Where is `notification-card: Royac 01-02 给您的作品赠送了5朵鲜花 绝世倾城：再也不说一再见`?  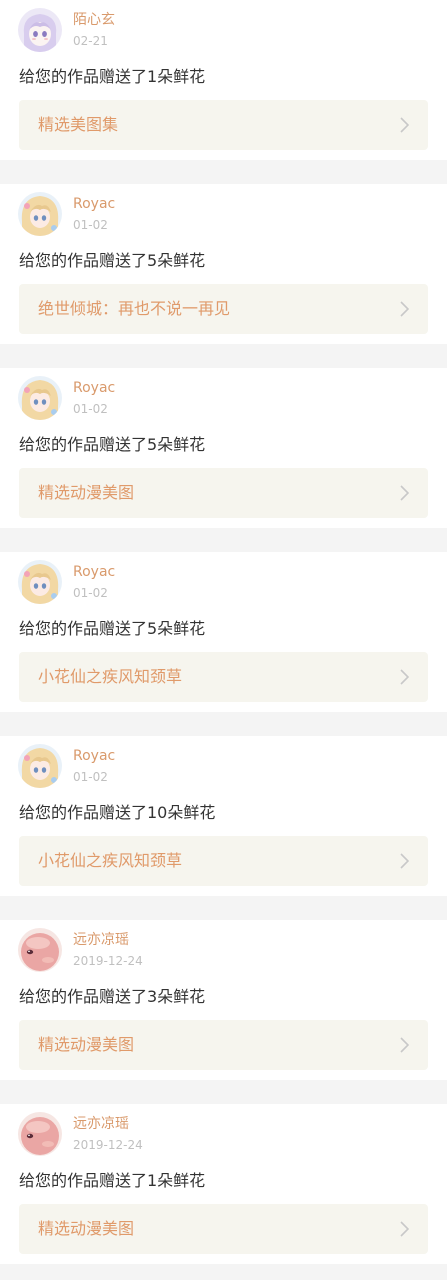
notification-card: Royac 01-02 给您的作品赠送了5朵鲜花 绝世倾城：再也不说一再见 is located at coordinates (223, 264).